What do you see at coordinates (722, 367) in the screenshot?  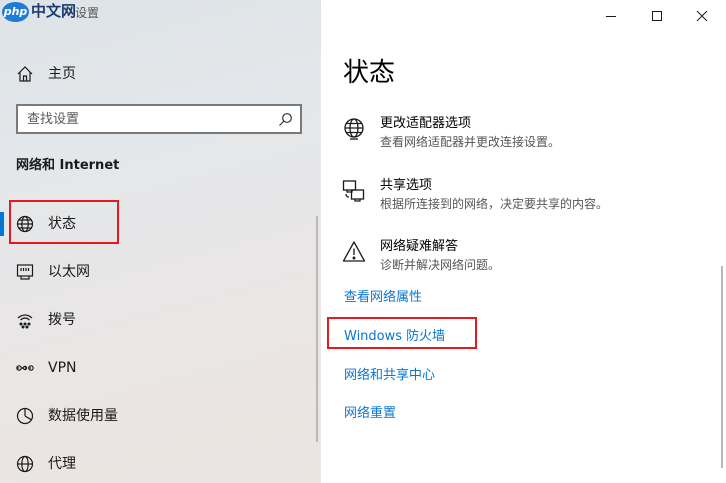 I see `content-scrollbar` at bounding box center [722, 367].